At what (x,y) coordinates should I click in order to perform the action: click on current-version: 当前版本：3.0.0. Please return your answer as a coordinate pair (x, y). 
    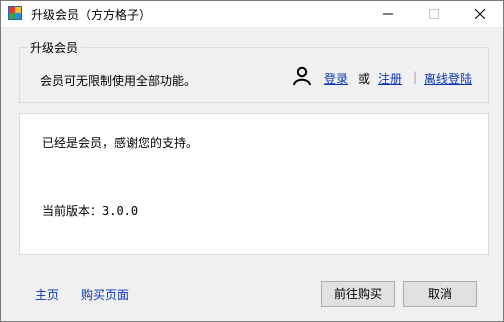
    Looking at the image, I should click on (90, 211).